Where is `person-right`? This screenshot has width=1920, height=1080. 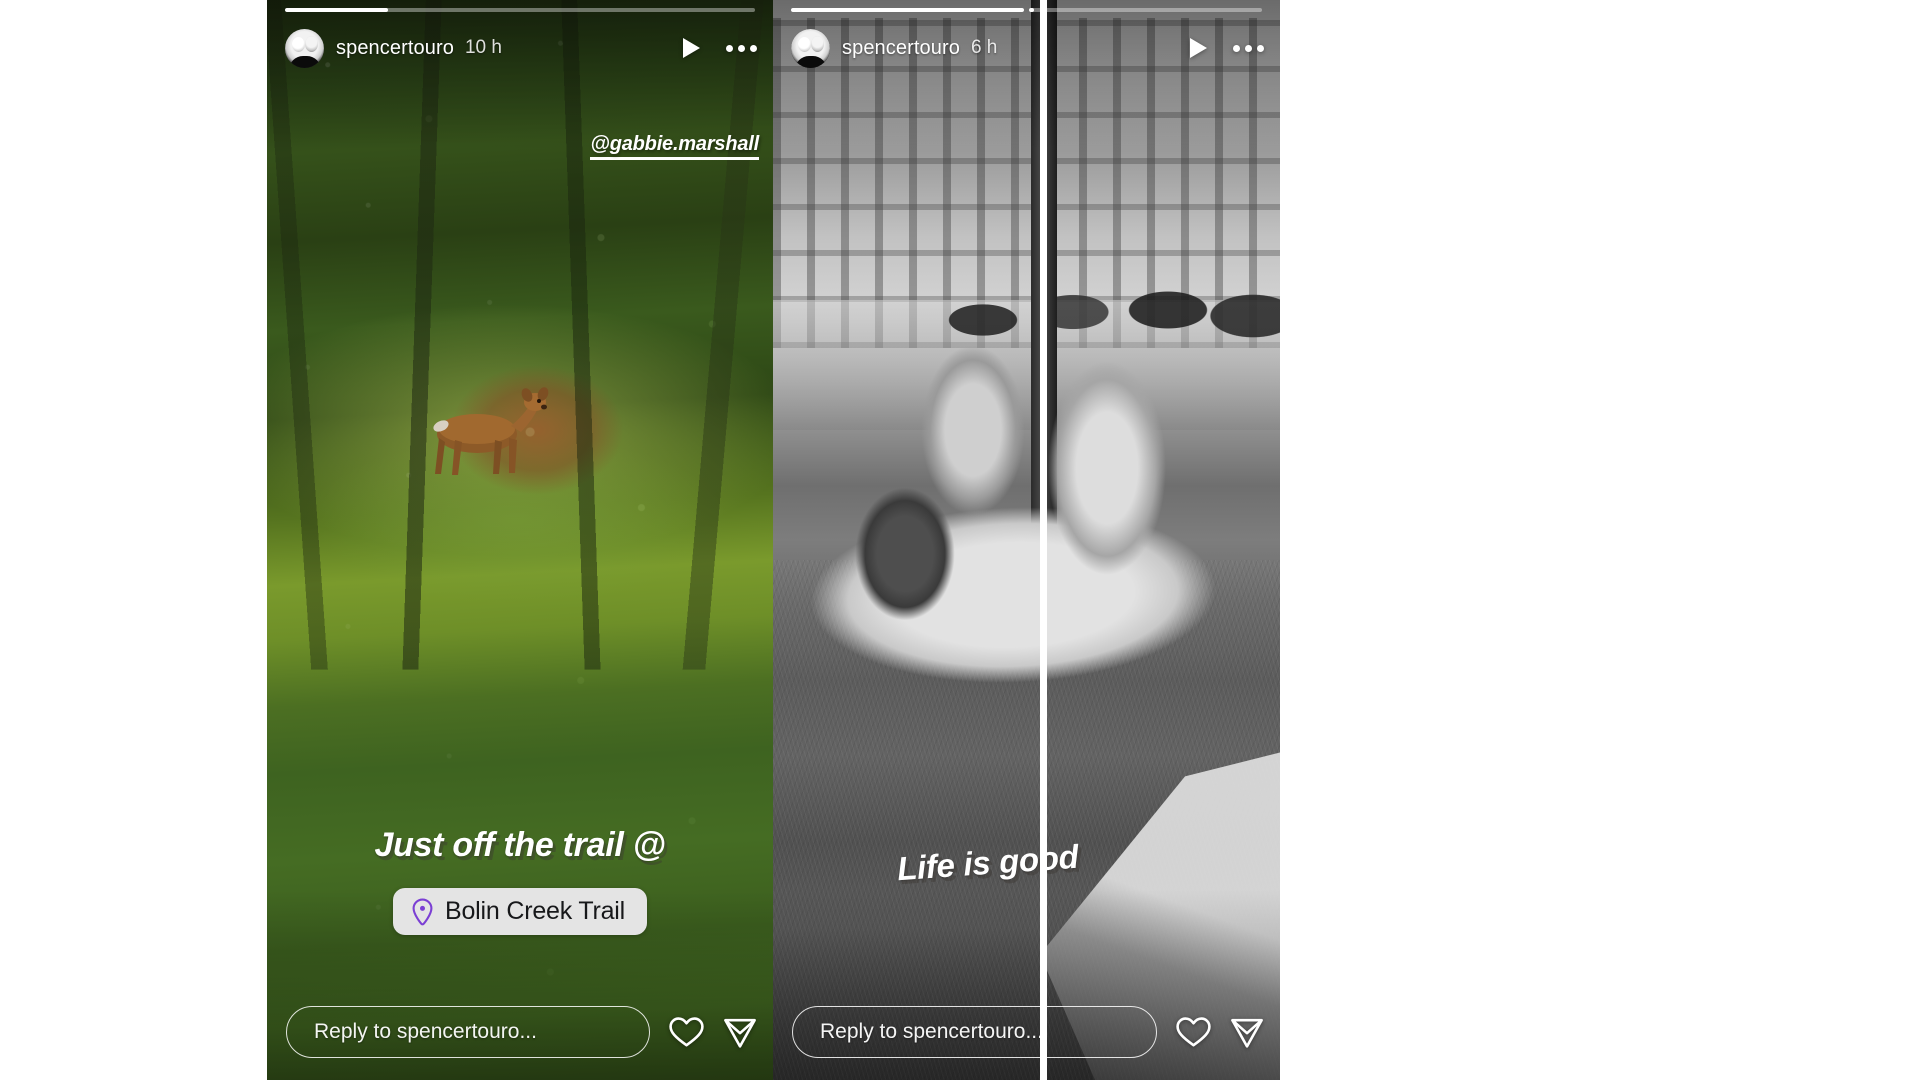 person-right is located at coordinates (1110, 465).